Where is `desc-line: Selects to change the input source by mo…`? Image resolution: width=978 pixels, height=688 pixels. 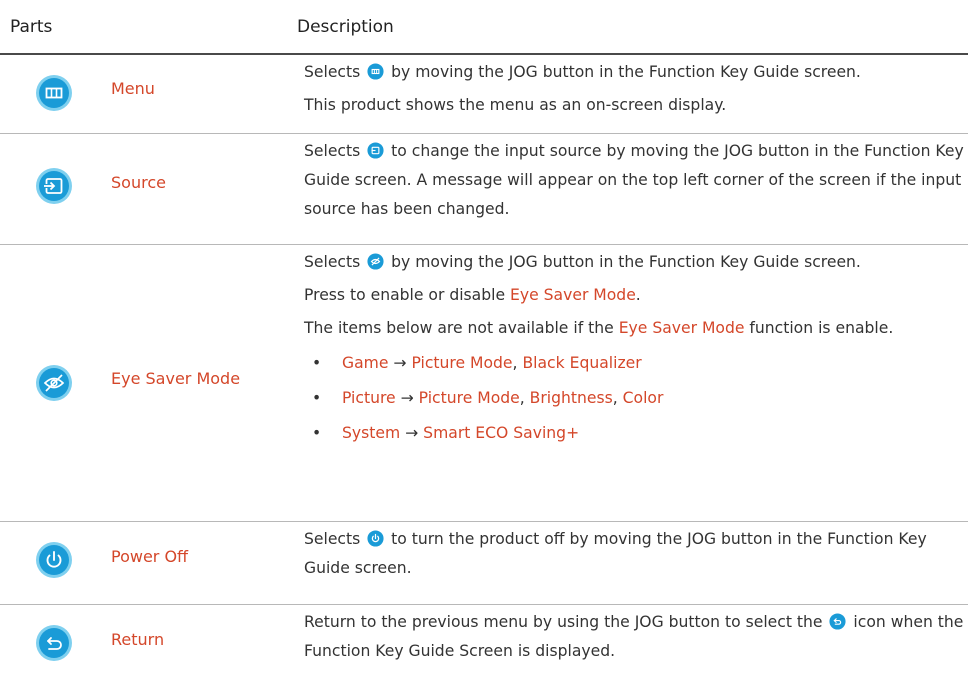
desc-line: Selects to change the input source by mo… is located at coordinates (634, 180).